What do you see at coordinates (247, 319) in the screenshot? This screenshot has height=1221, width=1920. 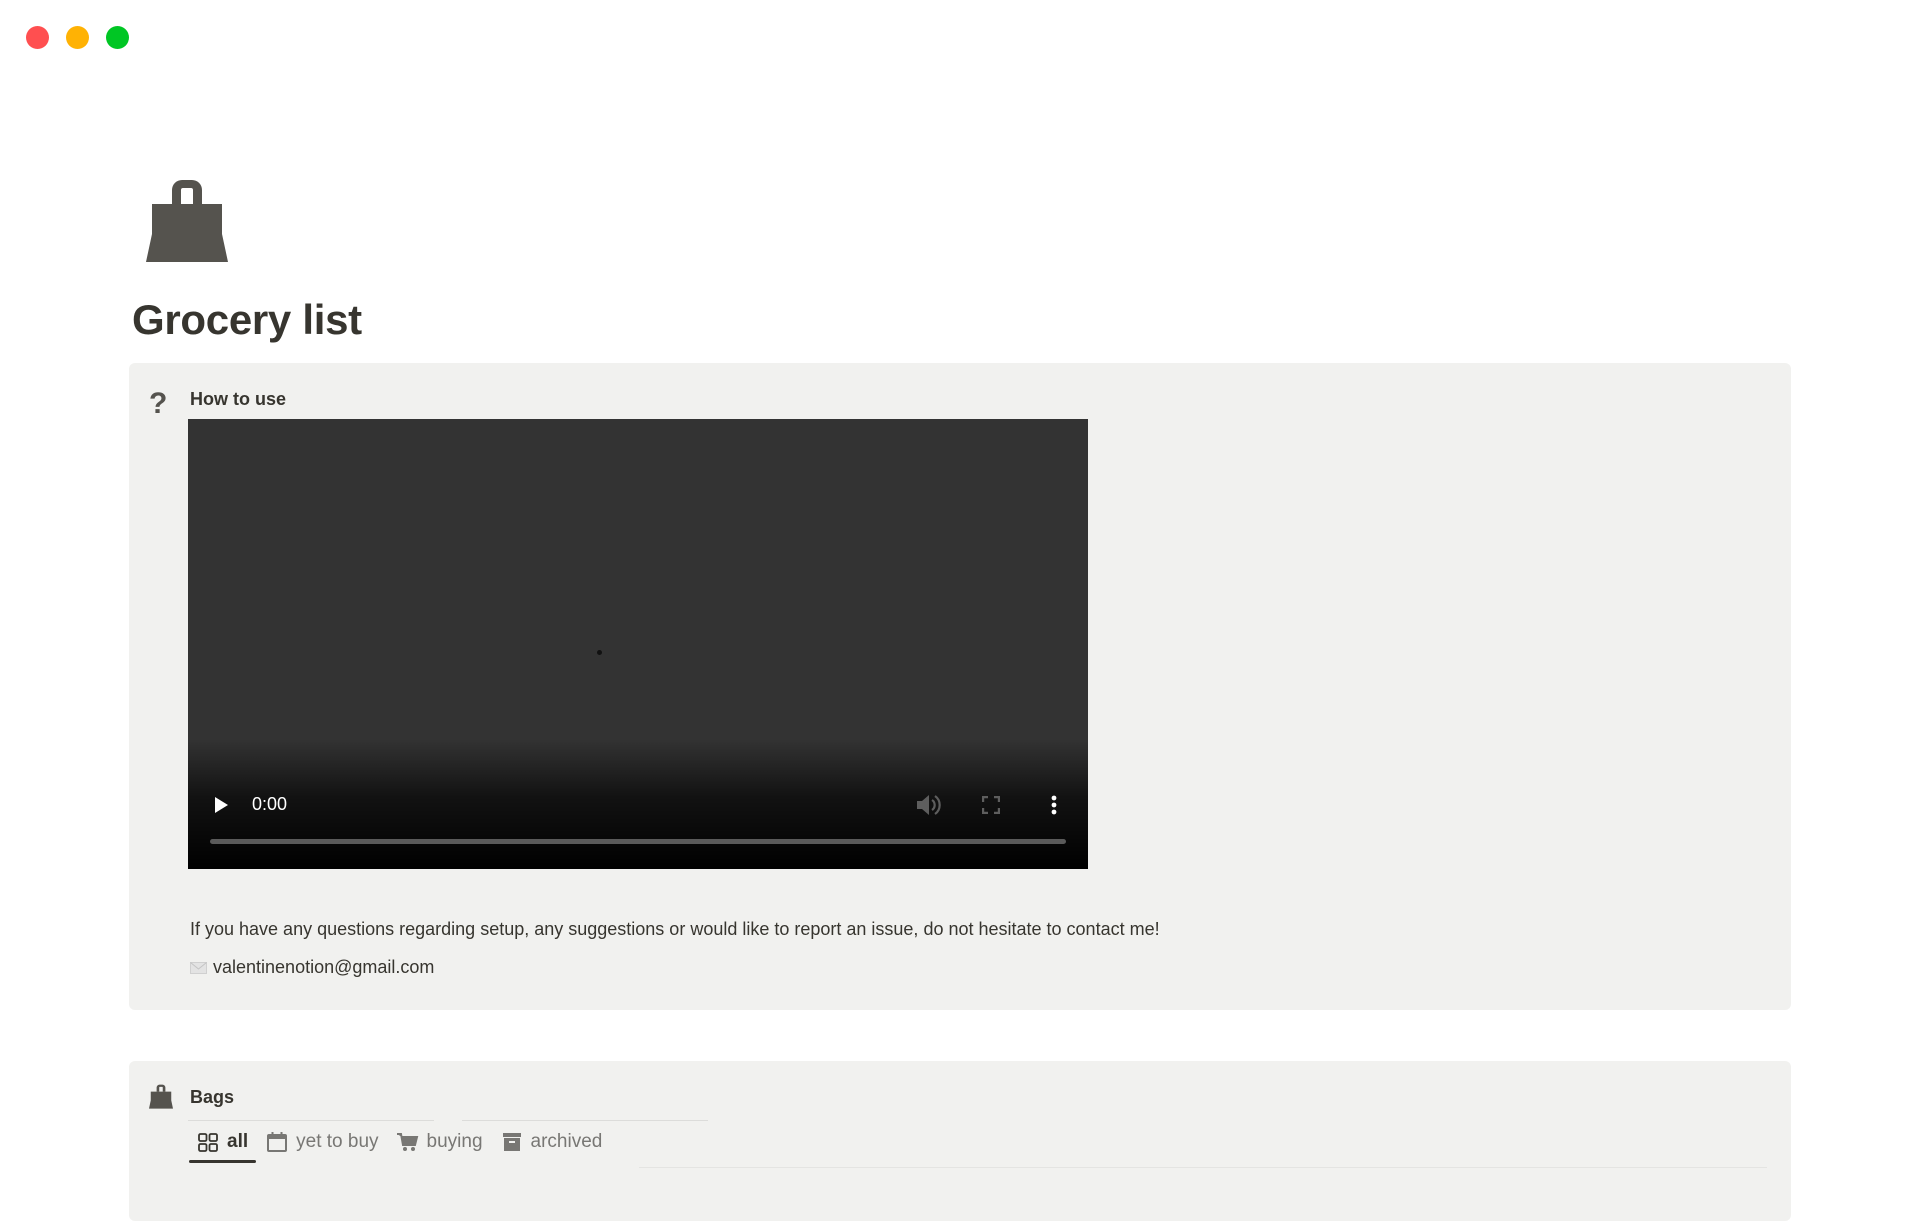 I see `page-title: Grocery list` at bounding box center [247, 319].